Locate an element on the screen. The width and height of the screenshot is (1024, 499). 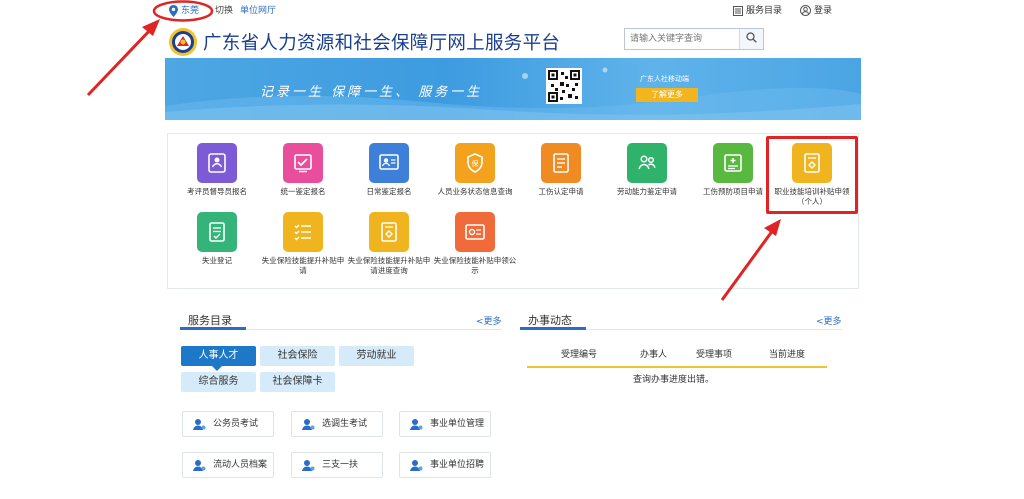
search-icon is located at coordinates (751, 39).